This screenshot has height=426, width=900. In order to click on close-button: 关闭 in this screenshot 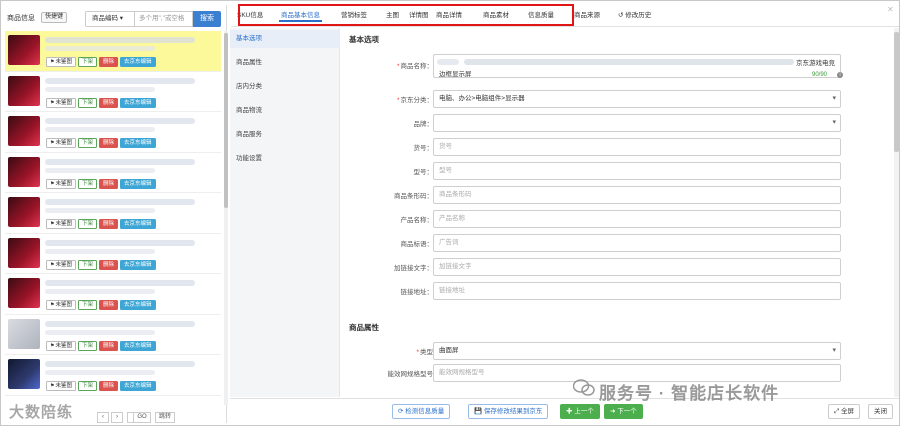, I will do `click(880, 411)`.